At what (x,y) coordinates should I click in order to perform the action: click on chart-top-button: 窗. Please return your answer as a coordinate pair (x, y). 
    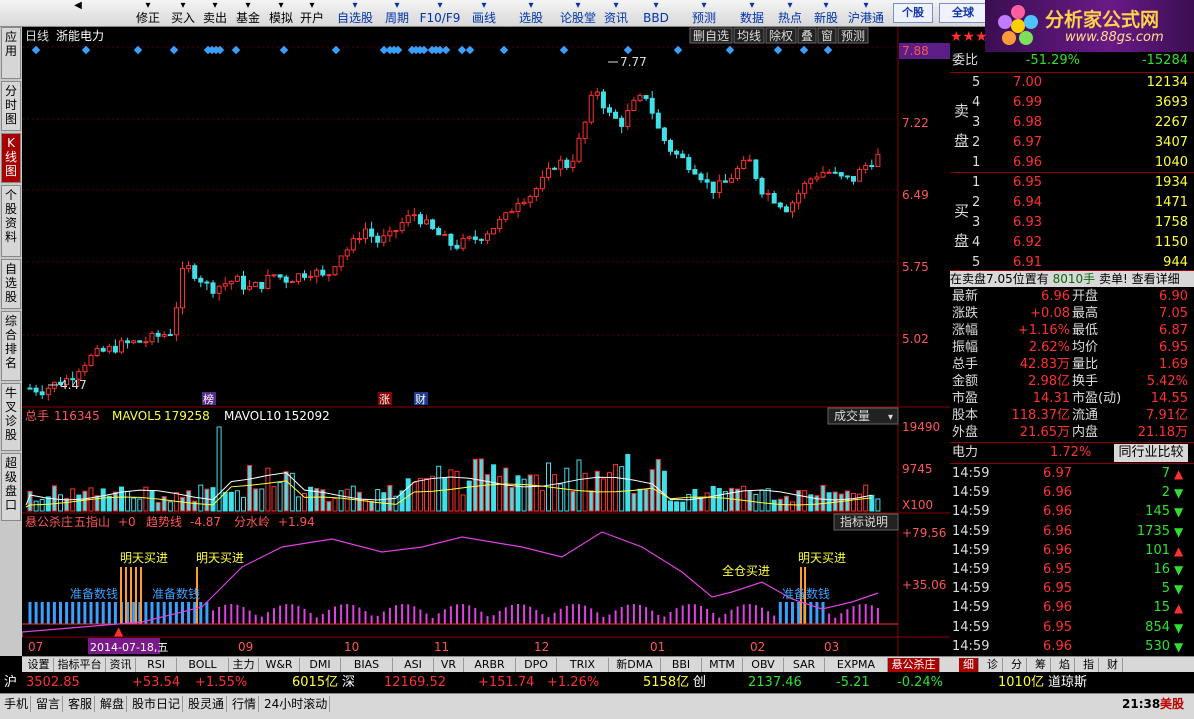
    Looking at the image, I should click on (827, 36).